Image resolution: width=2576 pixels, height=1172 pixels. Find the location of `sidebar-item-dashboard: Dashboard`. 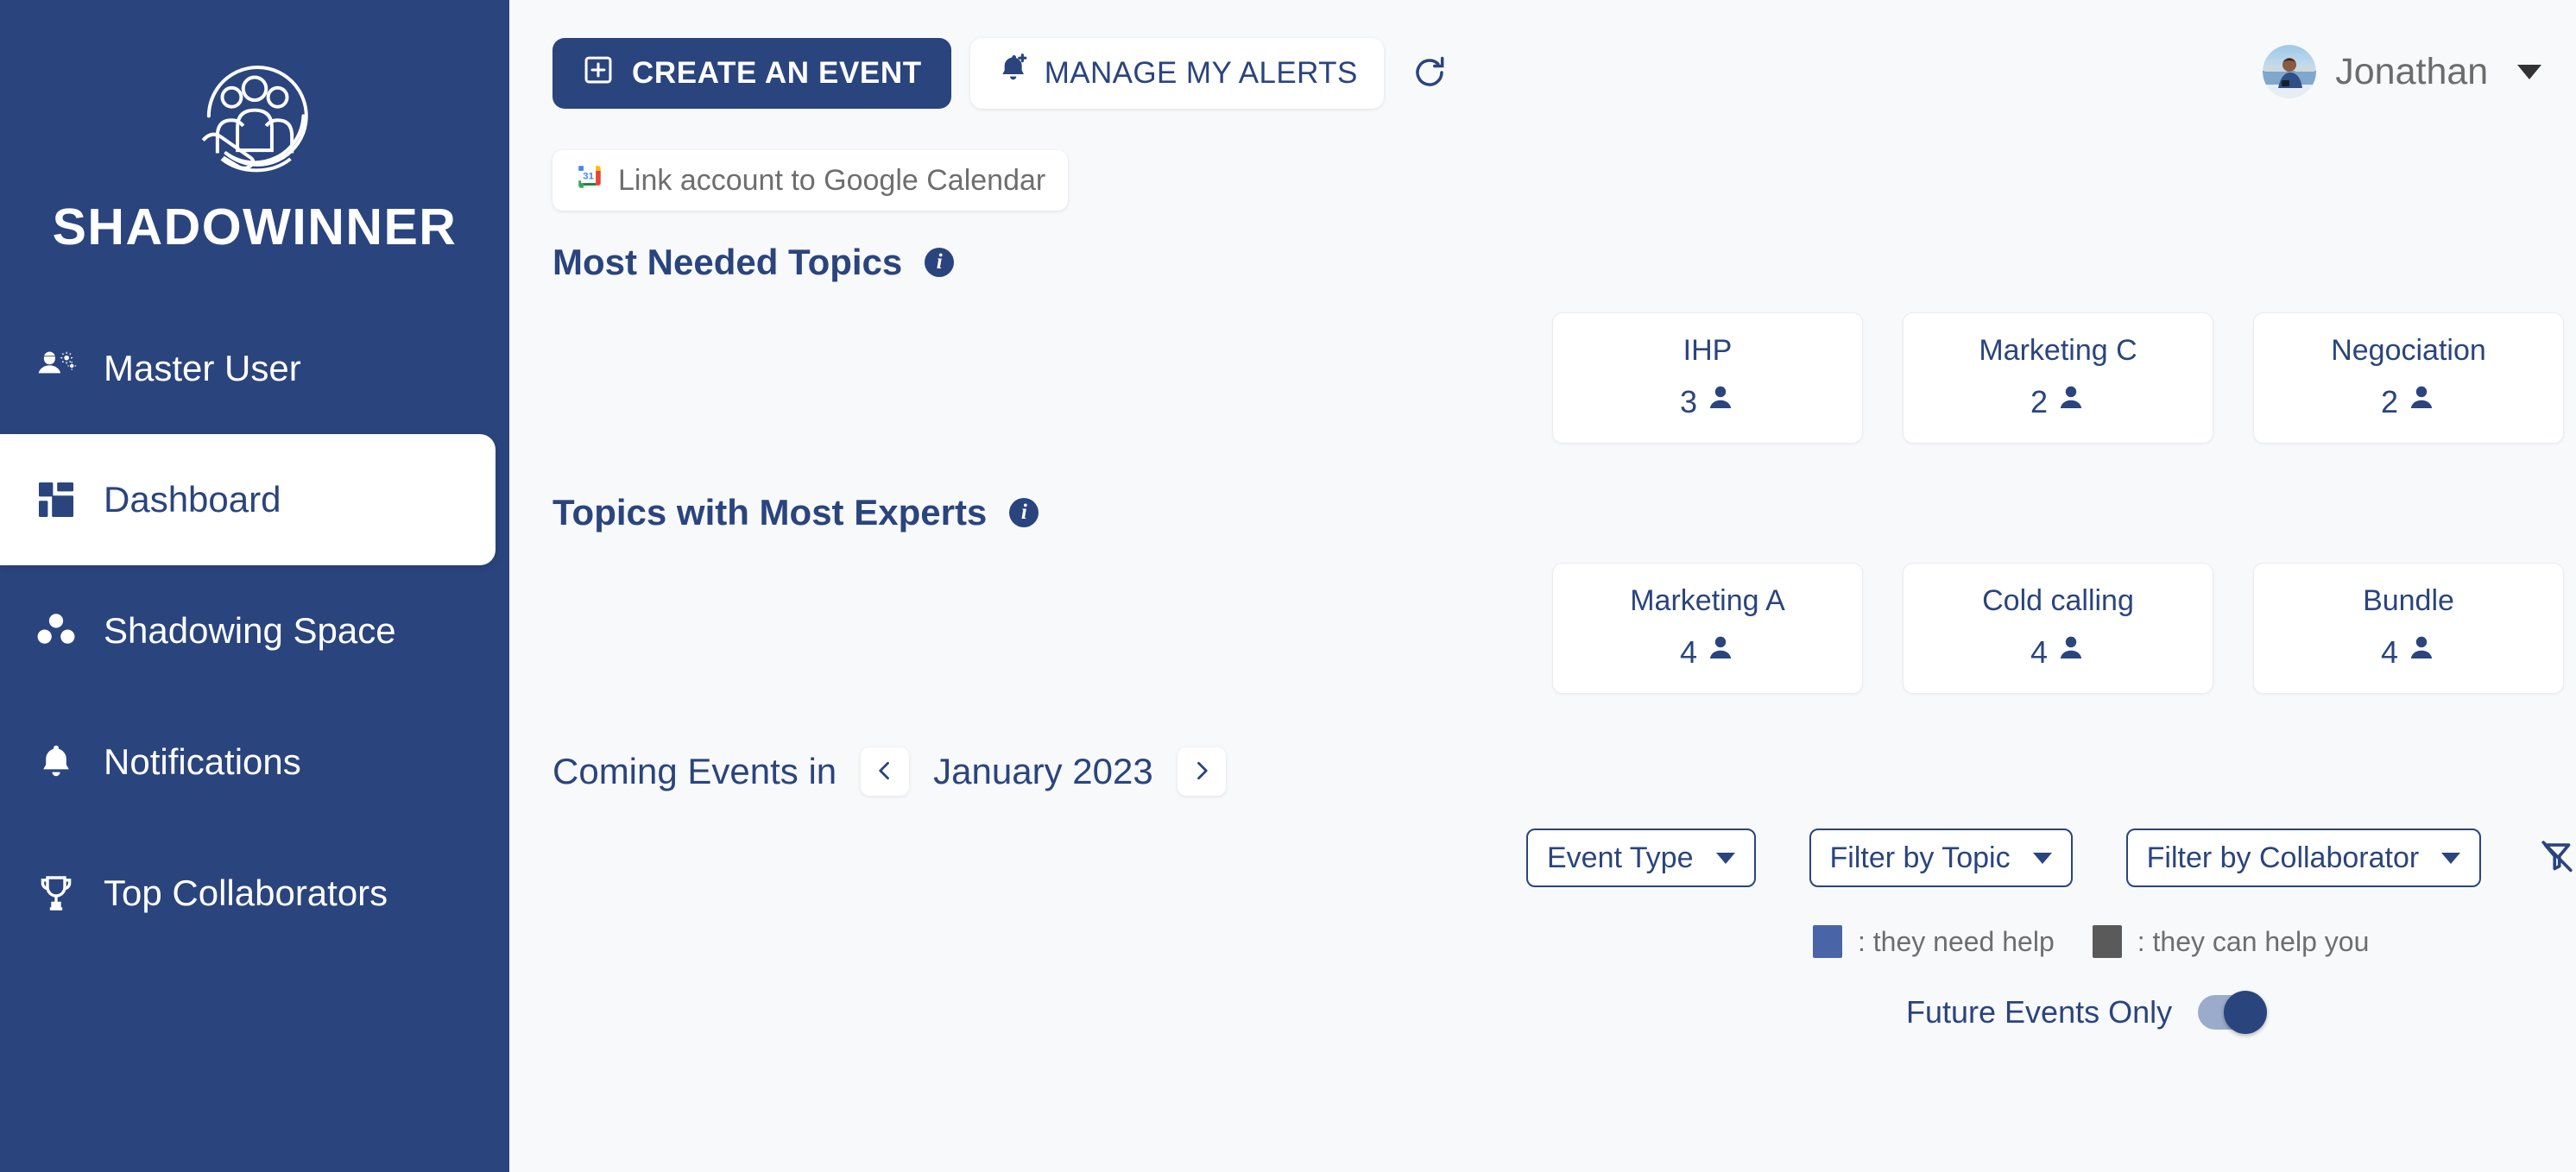

sidebar-item-dashboard: Dashboard is located at coordinates (248, 500).